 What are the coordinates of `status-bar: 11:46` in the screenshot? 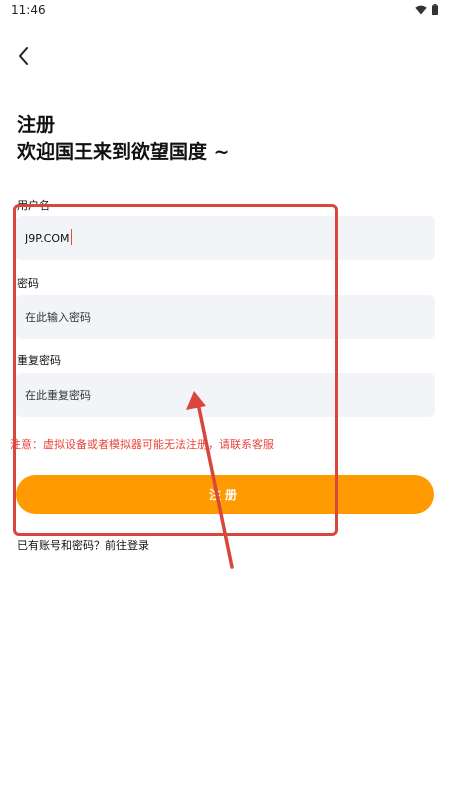 It's located at (225, 10).